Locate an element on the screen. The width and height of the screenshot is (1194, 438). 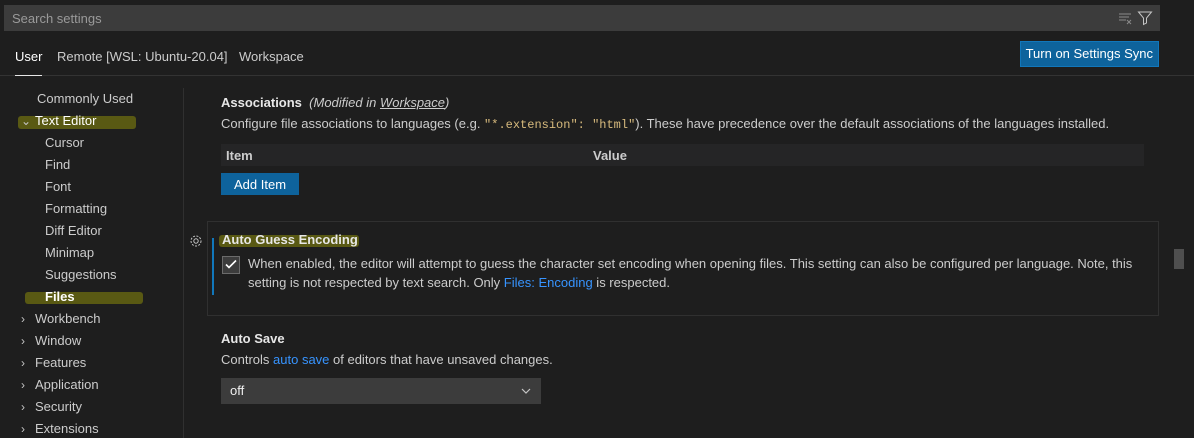
clear-filter-icon is located at coordinates (1125, 18).